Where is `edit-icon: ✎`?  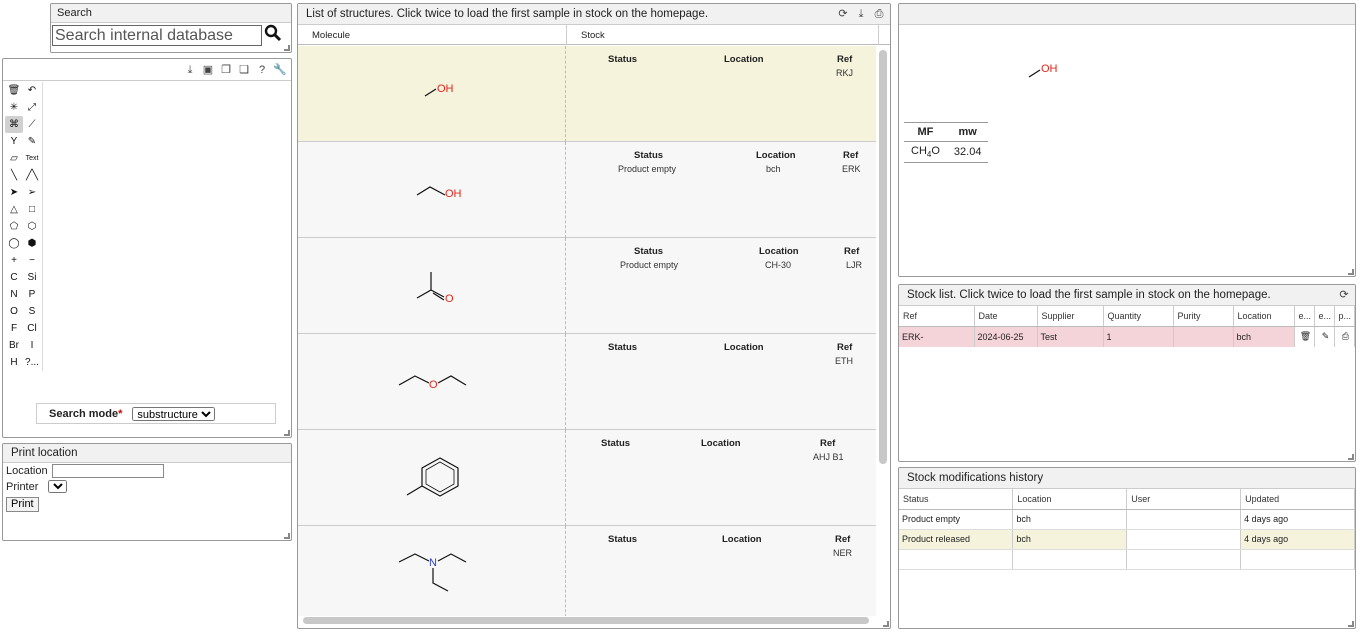
edit-icon: ✎ is located at coordinates (1324, 336).